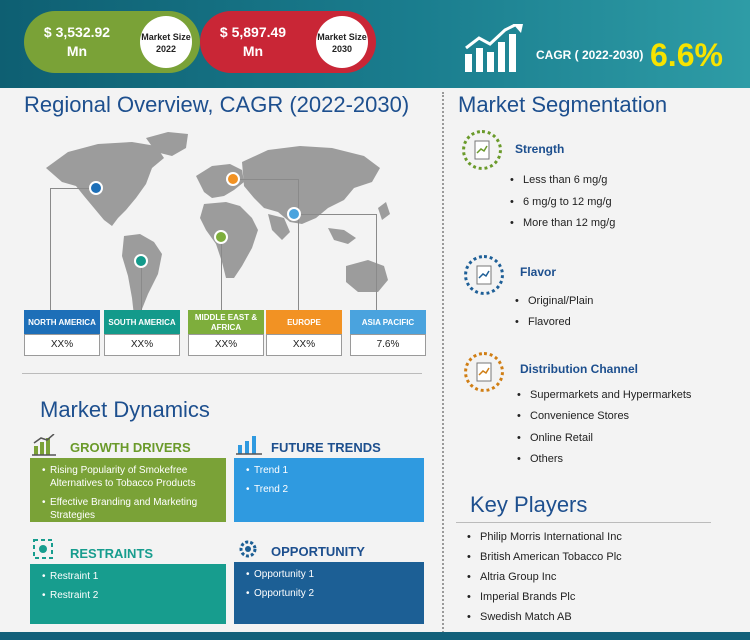 The image size is (750, 640). I want to click on cagr-label: CAGR ( 2022-2030), so click(590, 55).